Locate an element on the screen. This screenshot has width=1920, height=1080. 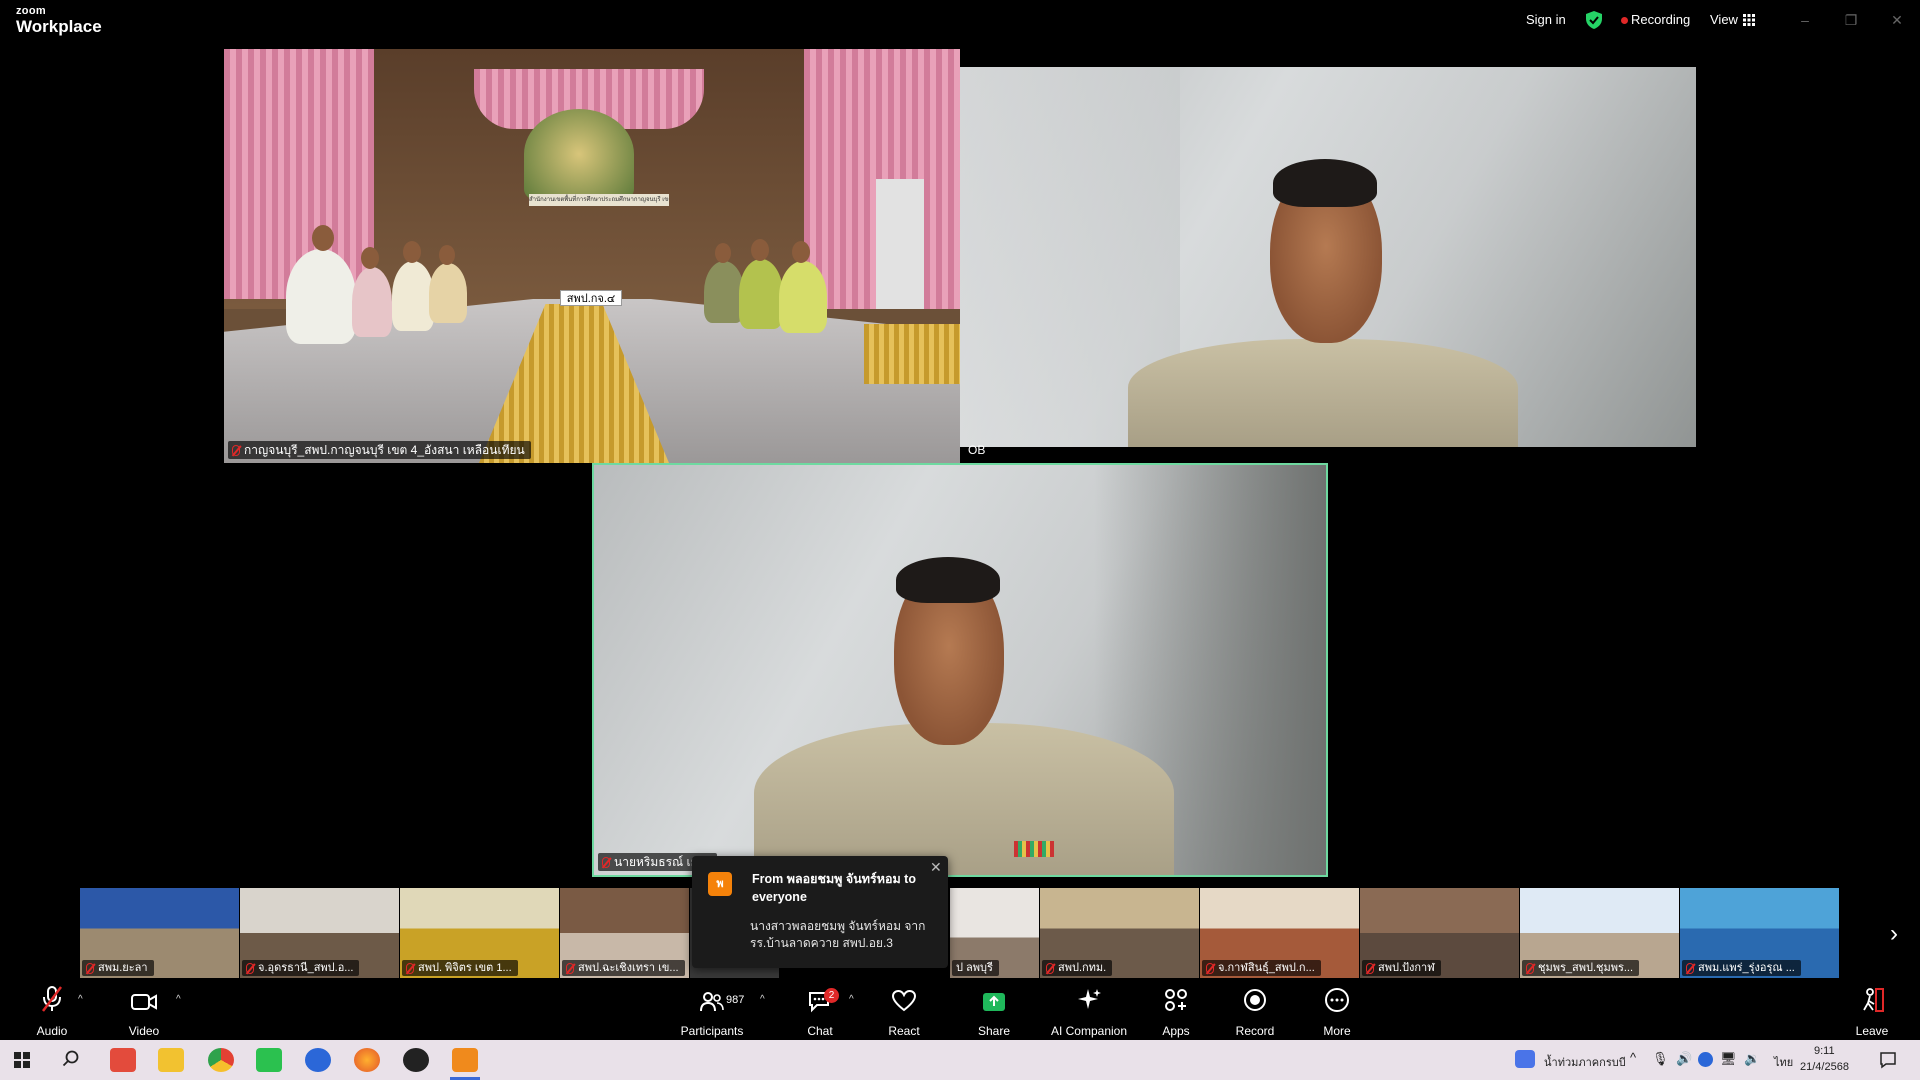
apps-button: Apps is located at coordinates (1176, 1010).